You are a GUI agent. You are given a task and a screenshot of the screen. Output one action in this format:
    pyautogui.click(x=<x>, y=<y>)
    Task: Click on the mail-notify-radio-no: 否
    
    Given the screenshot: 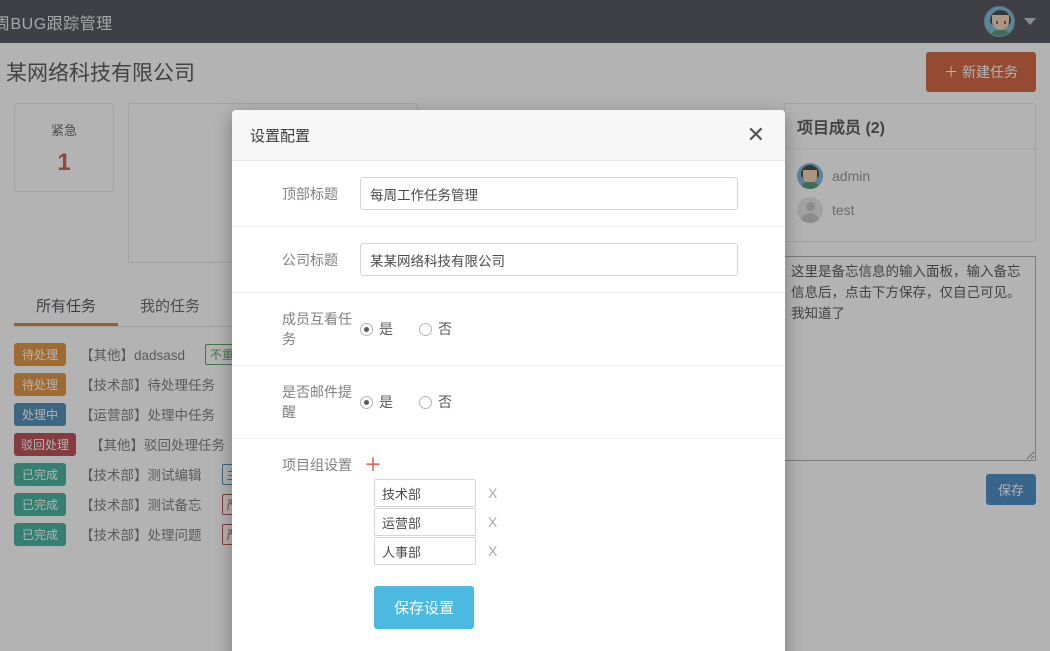 What is the action you would take?
    pyautogui.click(x=435, y=402)
    